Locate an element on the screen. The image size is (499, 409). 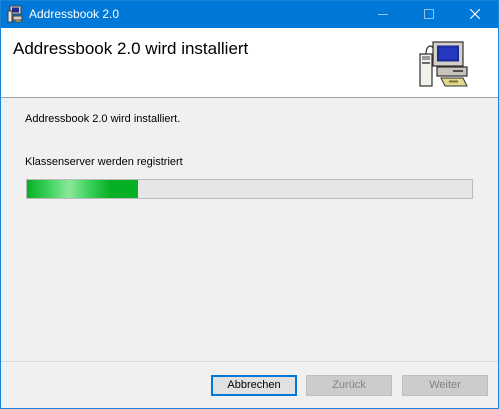
close-button is located at coordinates (475, 14).